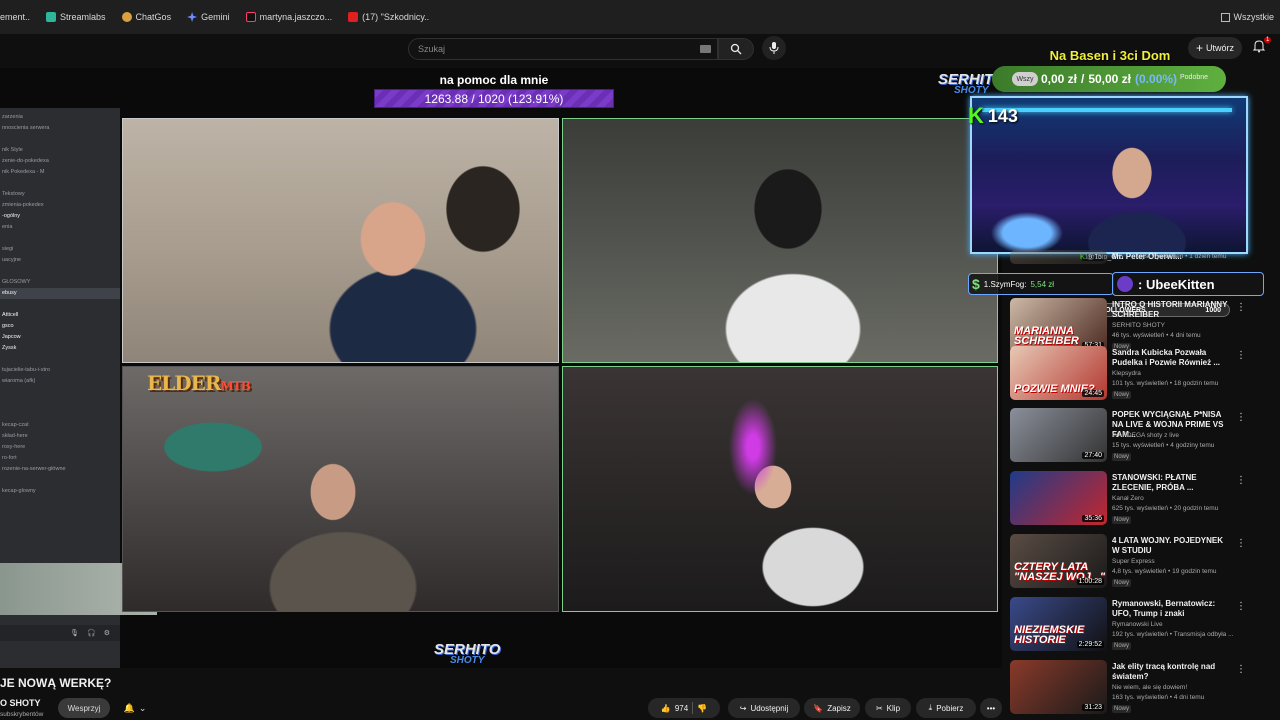 The width and height of the screenshot is (1280, 720). Describe the element at coordinates (1137, 624) in the screenshot. I see `channel-name: Rymanowski Live` at that location.